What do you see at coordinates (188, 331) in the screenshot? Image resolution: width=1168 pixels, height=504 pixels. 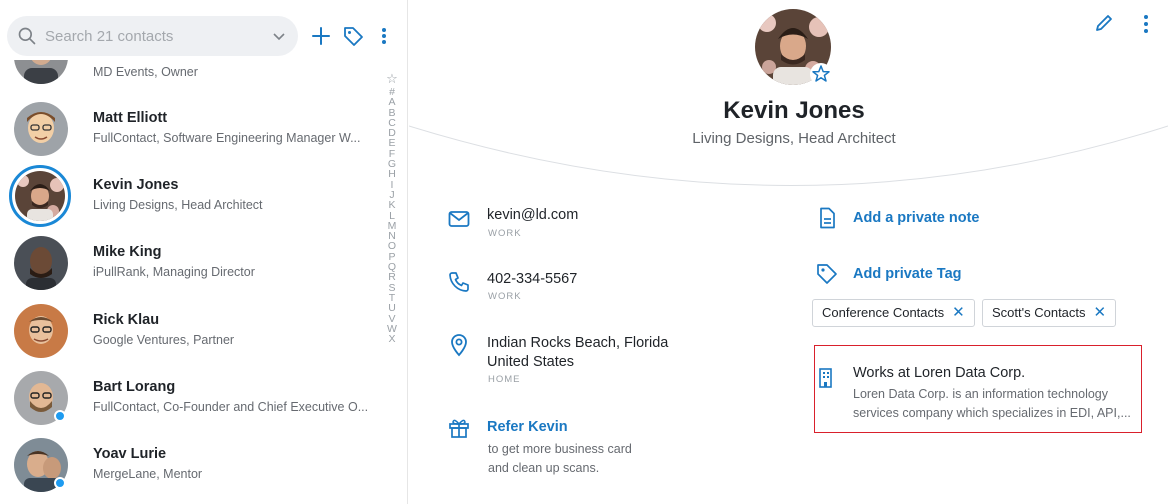 I see `contact-row: Rick Klau Google Ventures, Partner` at bounding box center [188, 331].